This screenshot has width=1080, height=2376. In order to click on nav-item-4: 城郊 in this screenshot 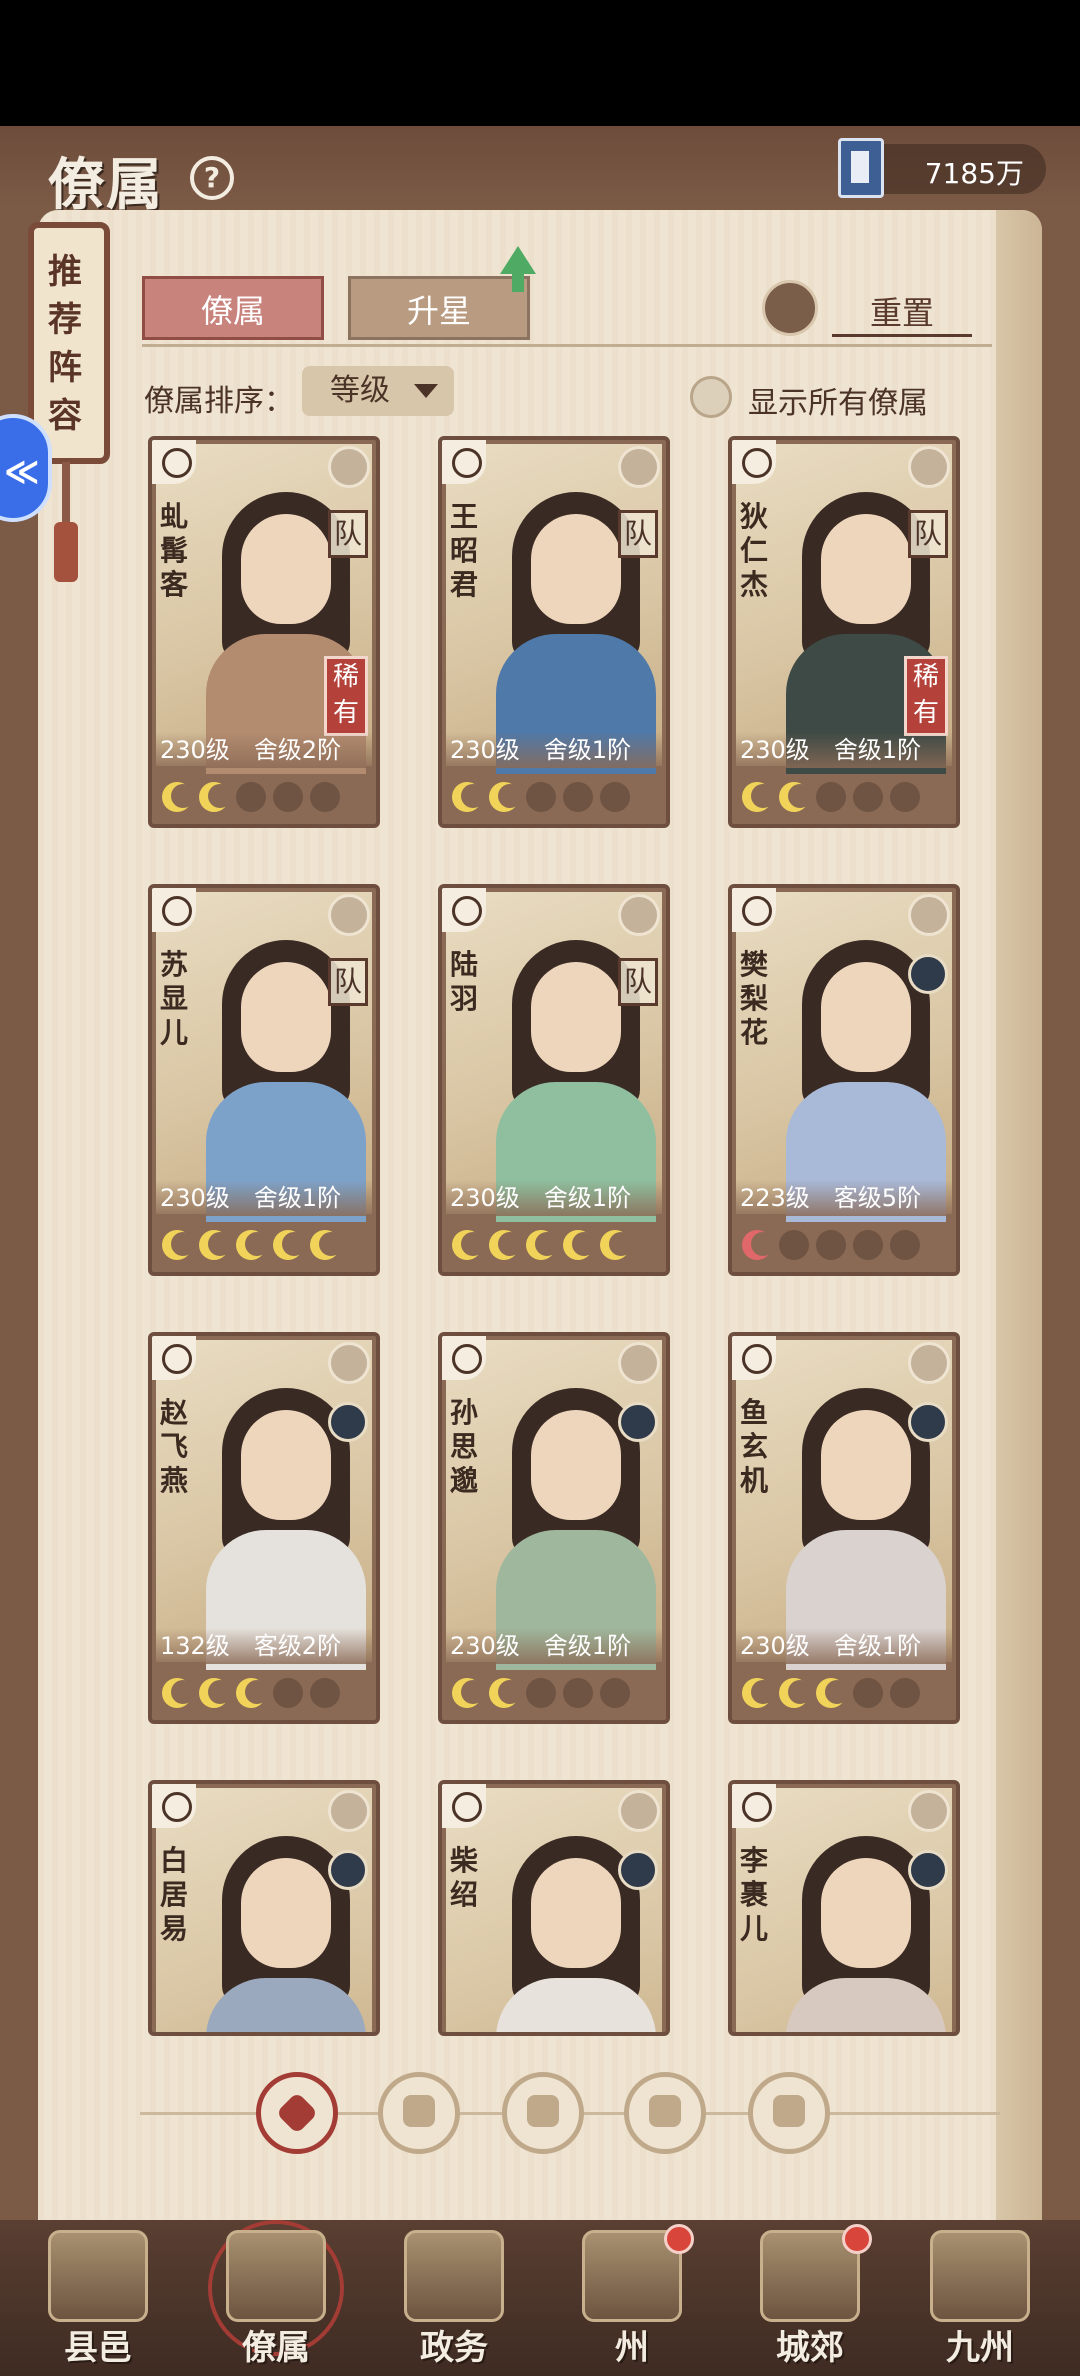, I will do `click(810, 2298)`.